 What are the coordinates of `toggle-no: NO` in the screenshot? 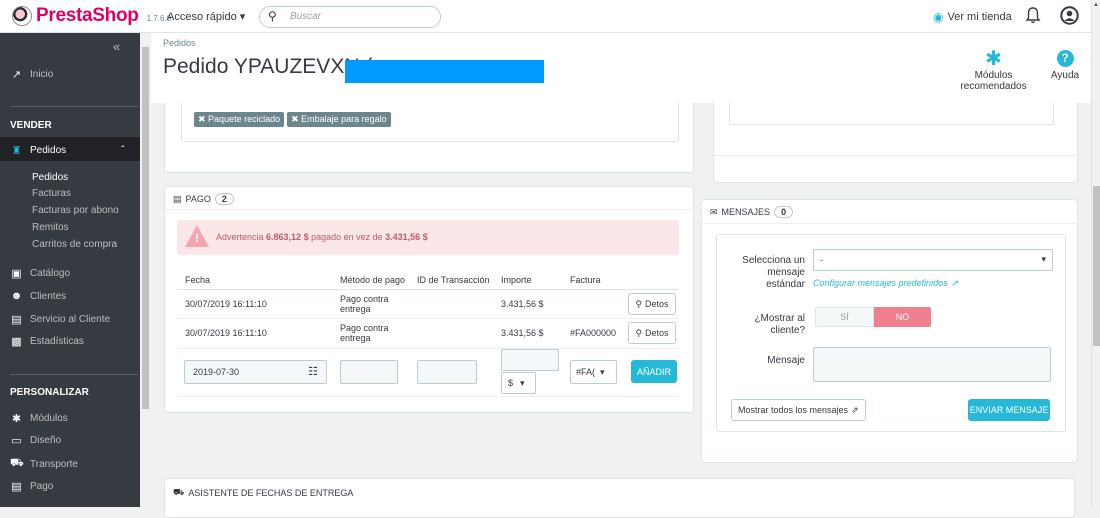 It's located at (902, 317).